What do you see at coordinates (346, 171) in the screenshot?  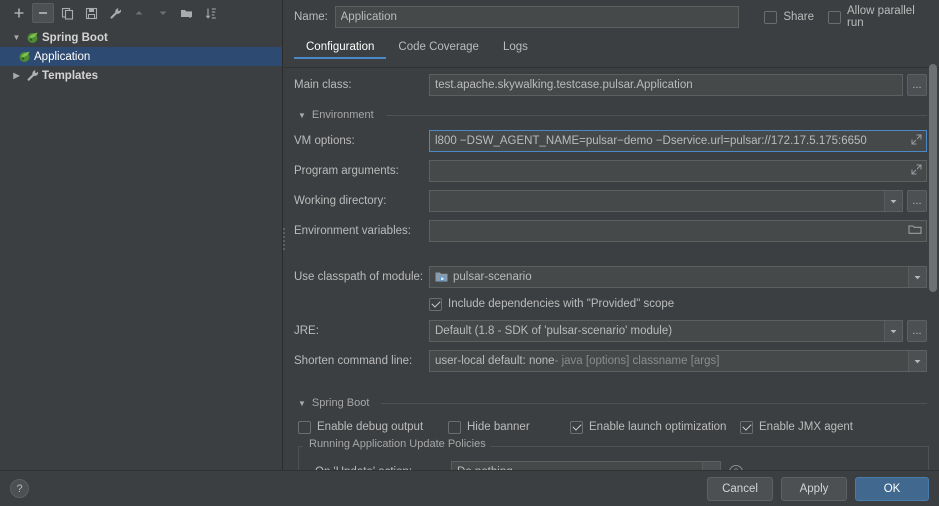 I see `program-arguments-label: Program arguments:` at bounding box center [346, 171].